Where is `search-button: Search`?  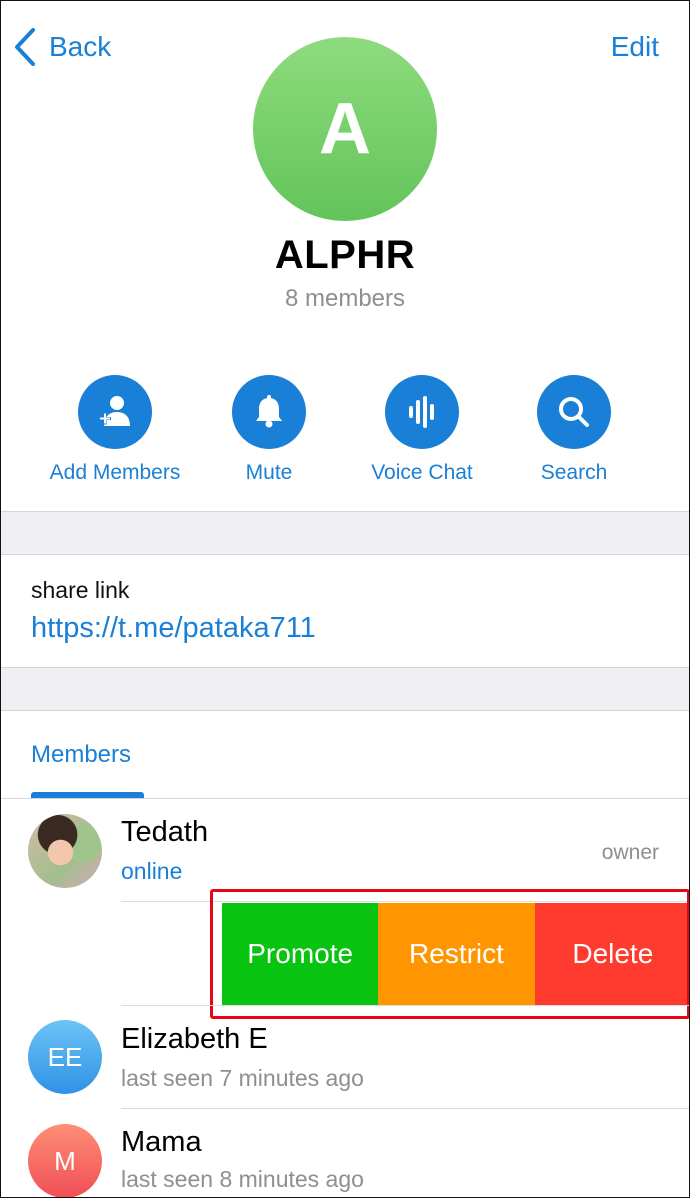
search-button: Search is located at coordinates (574, 430).